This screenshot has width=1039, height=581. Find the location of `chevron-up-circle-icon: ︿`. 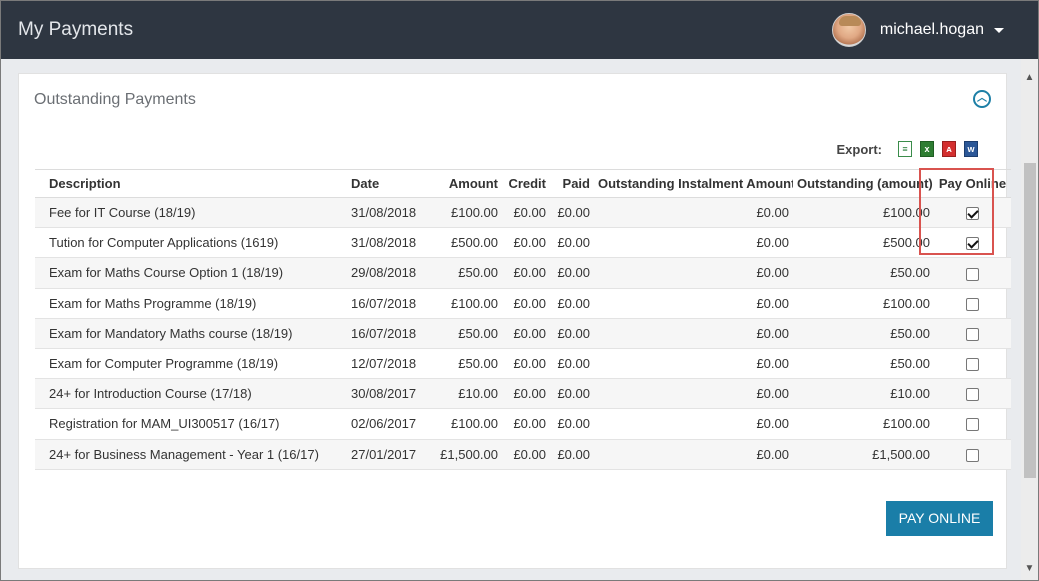

chevron-up-circle-icon: ︿ is located at coordinates (982, 99).